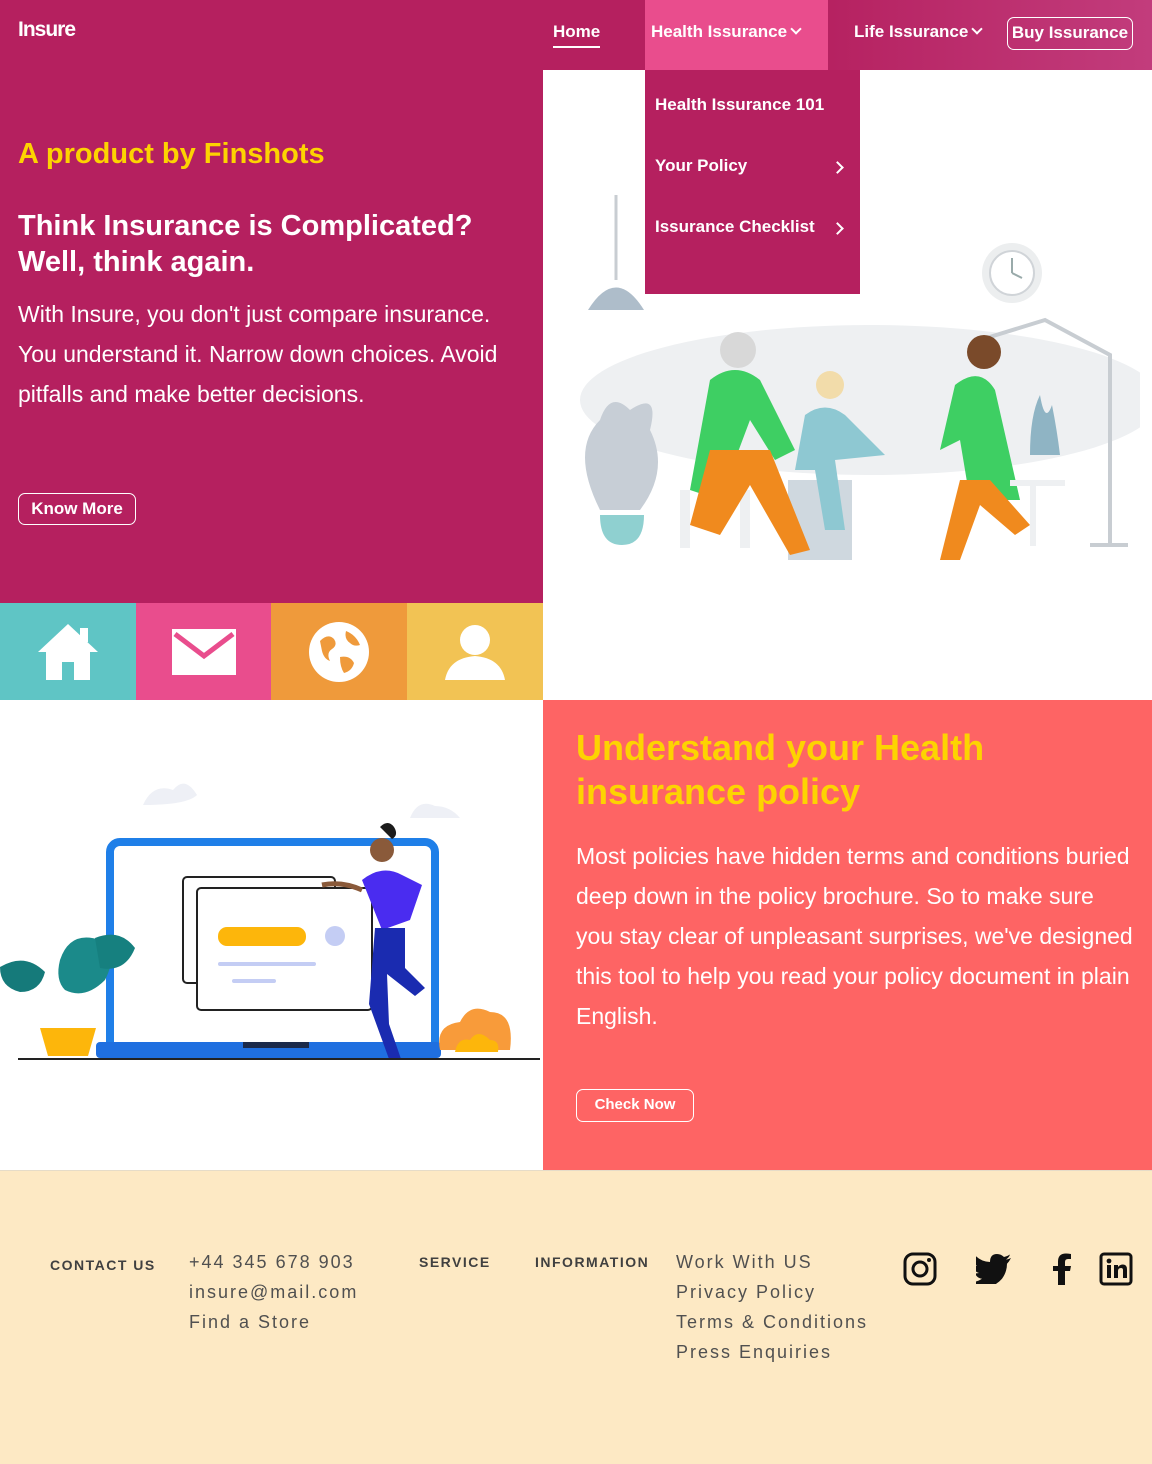 This screenshot has height=1464, width=1152. What do you see at coordinates (739, 105) in the screenshot?
I see `dropdown-item-health-101: Health Issurance 101` at bounding box center [739, 105].